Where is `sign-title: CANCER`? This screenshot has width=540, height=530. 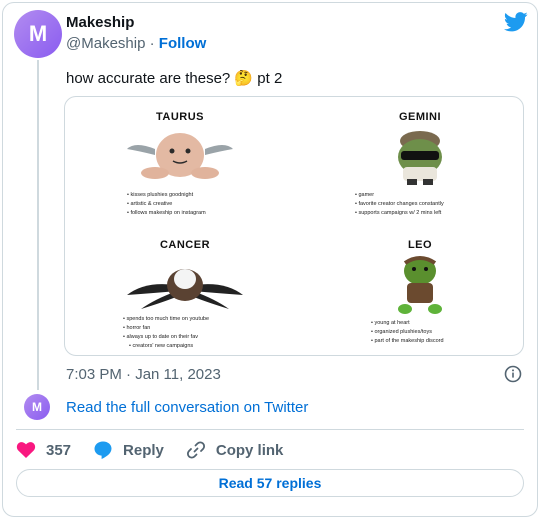
sign-title: CANCER is located at coordinates (185, 245).